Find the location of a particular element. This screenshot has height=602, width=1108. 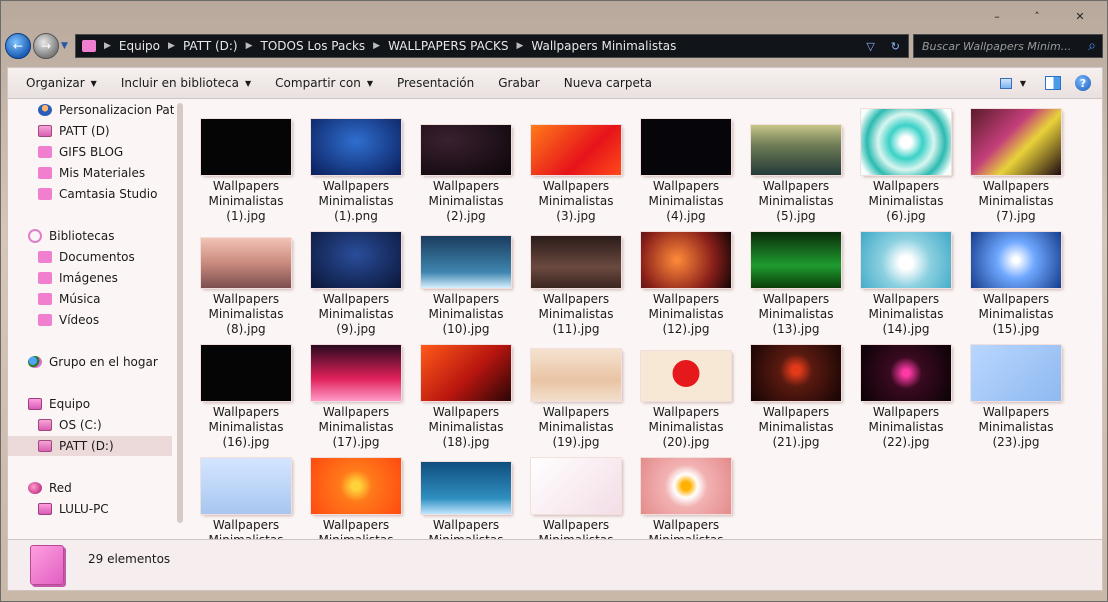

search-field: Buscar Wallpapers Minim... ⌕ is located at coordinates (1008, 46).